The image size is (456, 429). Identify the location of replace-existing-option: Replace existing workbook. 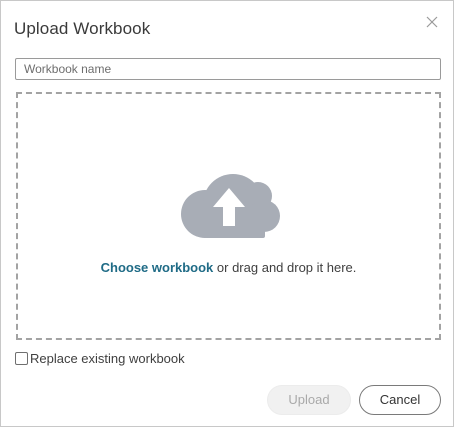
(100, 358).